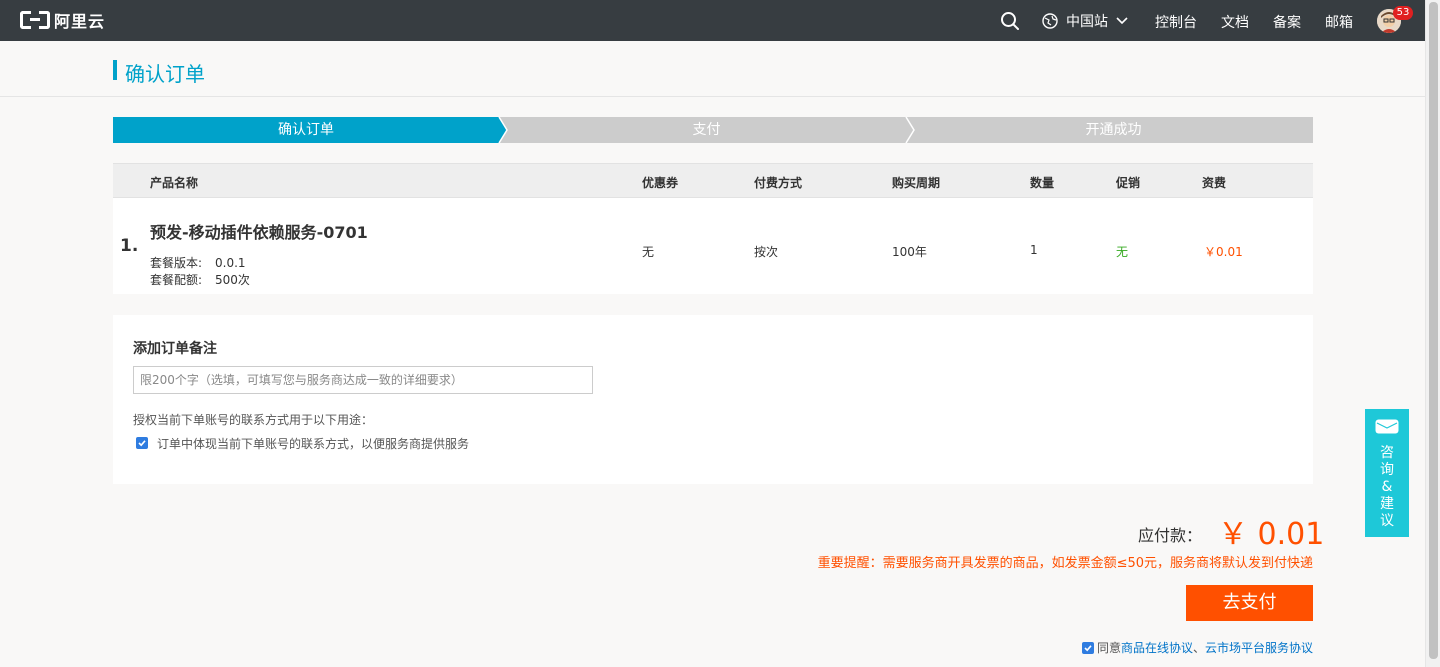 The image size is (1440, 667). Describe the element at coordinates (1108, 648) in the screenshot. I see `agree-prefix: 同意` at that location.